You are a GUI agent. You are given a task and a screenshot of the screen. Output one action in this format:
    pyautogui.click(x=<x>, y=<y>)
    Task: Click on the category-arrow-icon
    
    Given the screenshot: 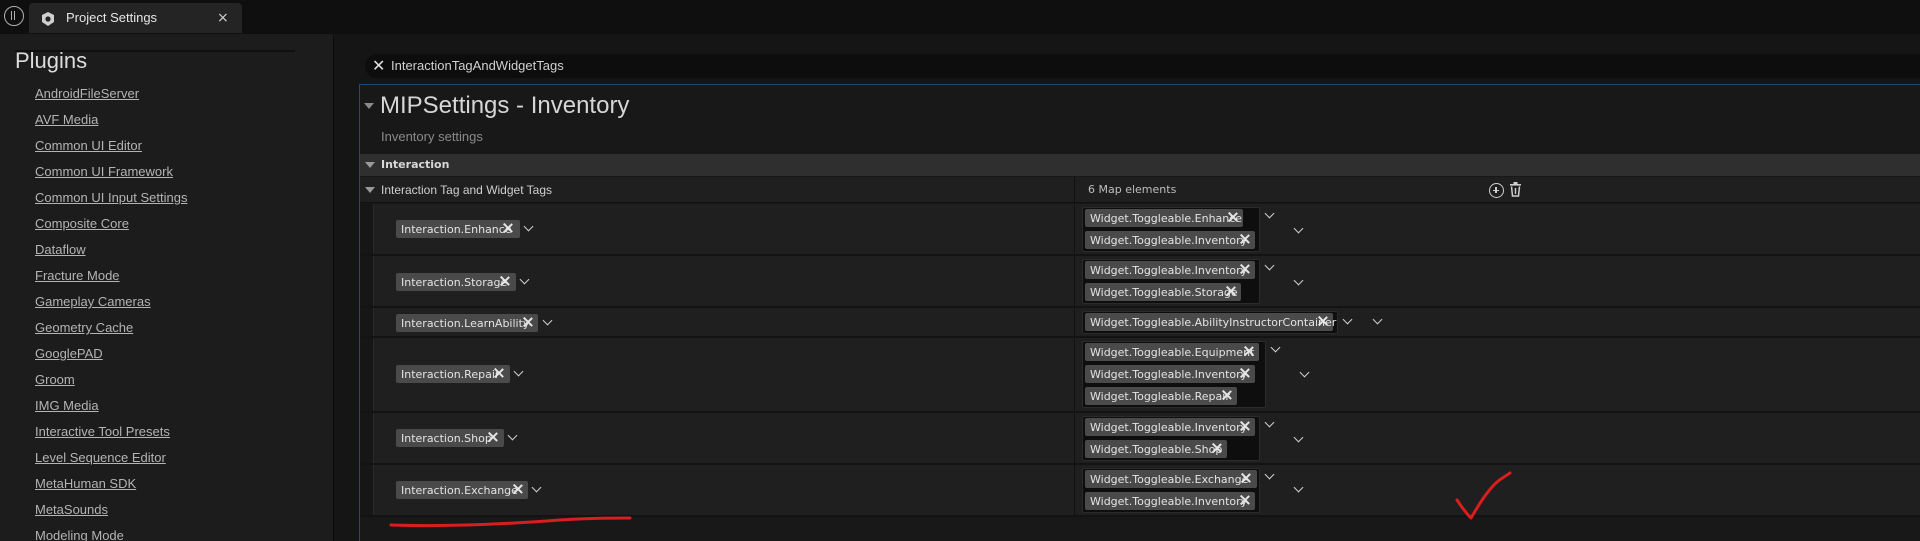 What is the action you would take?
    pyautogui.click(x=370, y=165)
    